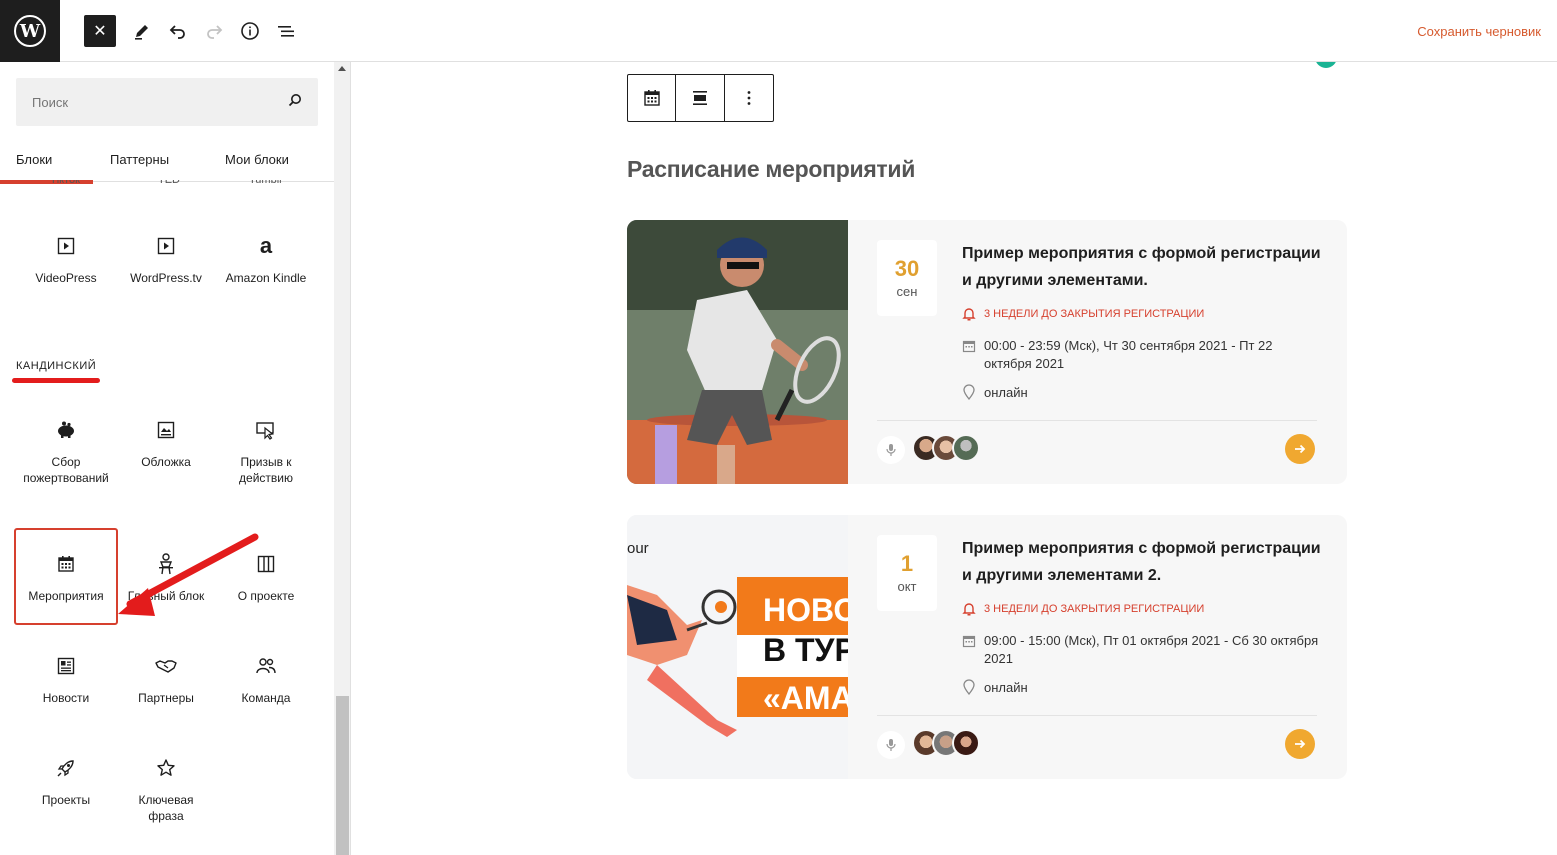 Image resolution: width=1557 pixels, height=855 pixels. Describe the element at coordinates (56, 380) in the screenshot. I see `annotation-underline` at that location.